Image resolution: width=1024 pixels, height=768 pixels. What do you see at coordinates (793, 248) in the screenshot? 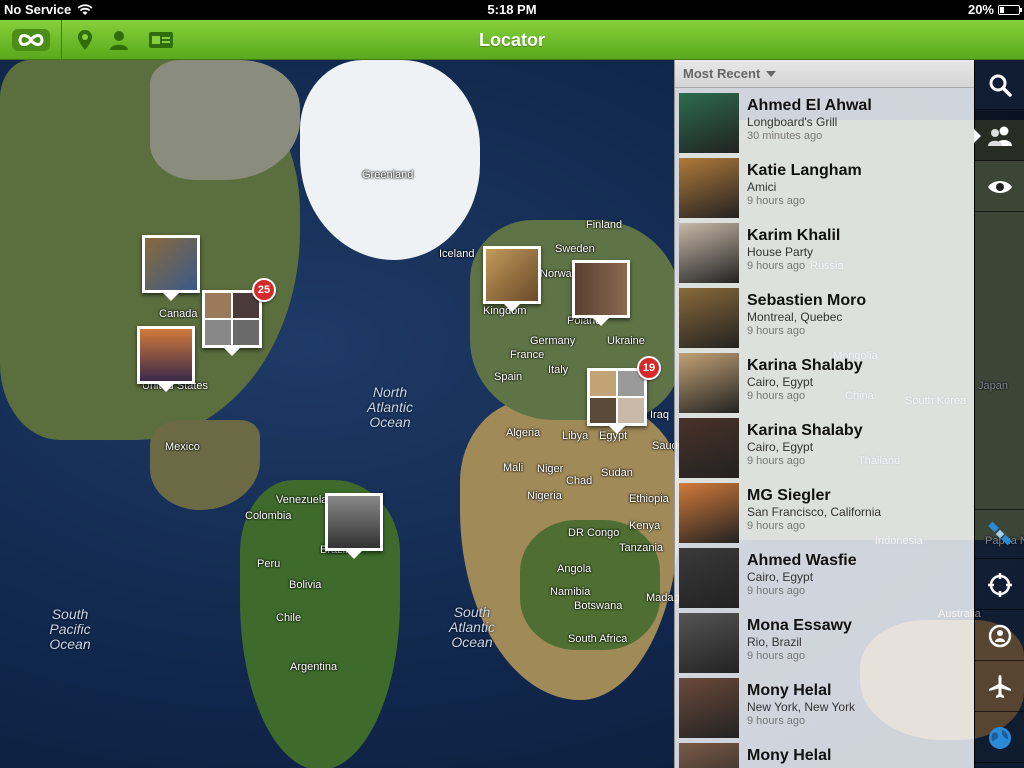
I see `list-item-info: Karim Khalil House Party 9 hours ago` at bounding box center [793, 248].